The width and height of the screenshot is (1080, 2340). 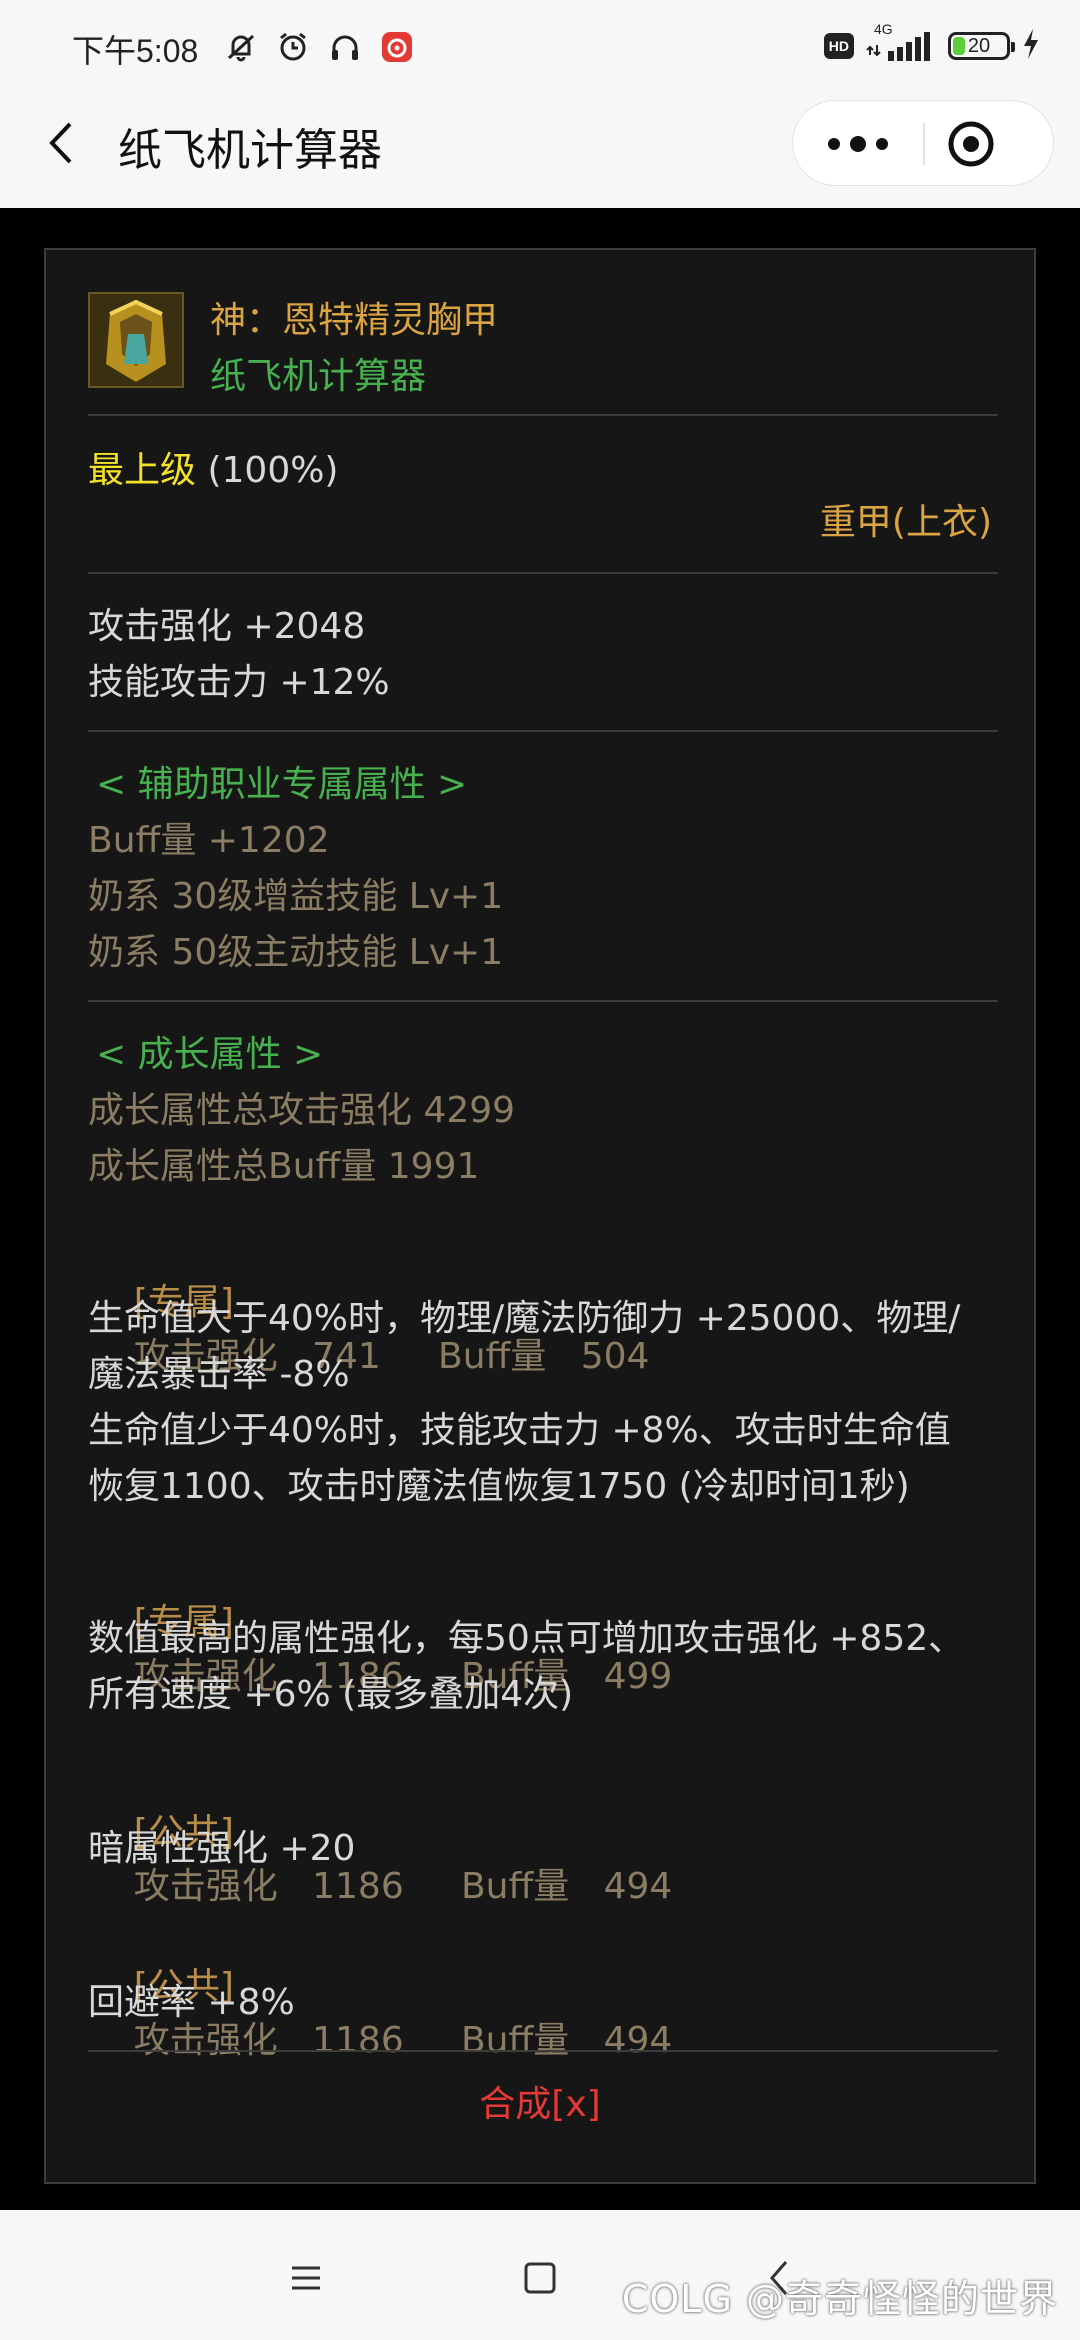 What do you see at coordinates (905, 522) in the screenshot?
I see `item-type: 重甲(上衣)` at bounding box center [905, 522].